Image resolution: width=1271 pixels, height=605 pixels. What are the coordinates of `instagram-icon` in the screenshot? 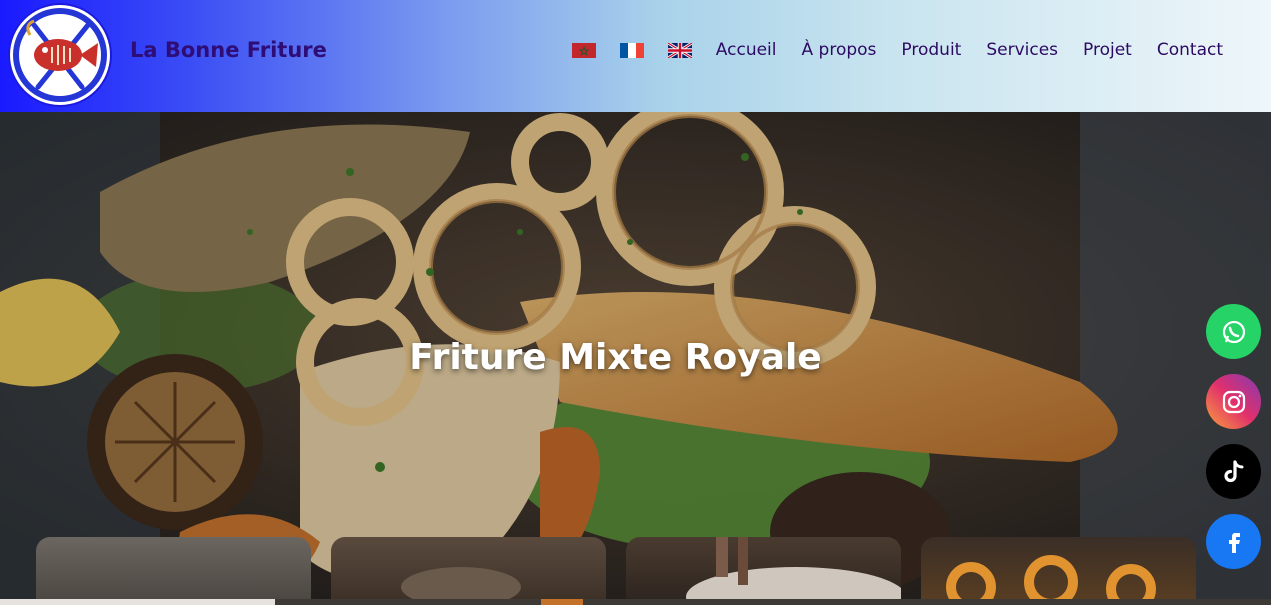 It's located at (1233, 401).